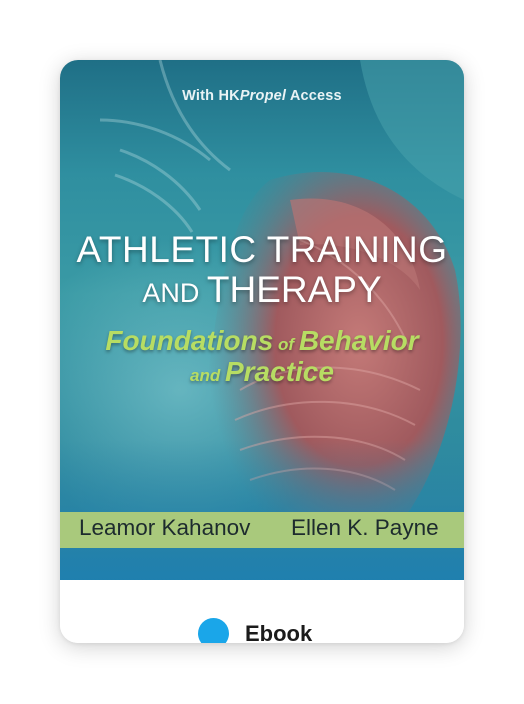 The image size is (524, 704). Describe the element at coordinates (262, 371) in the screenshot. I see `book-subtitle-line2: and Practice` at that location.